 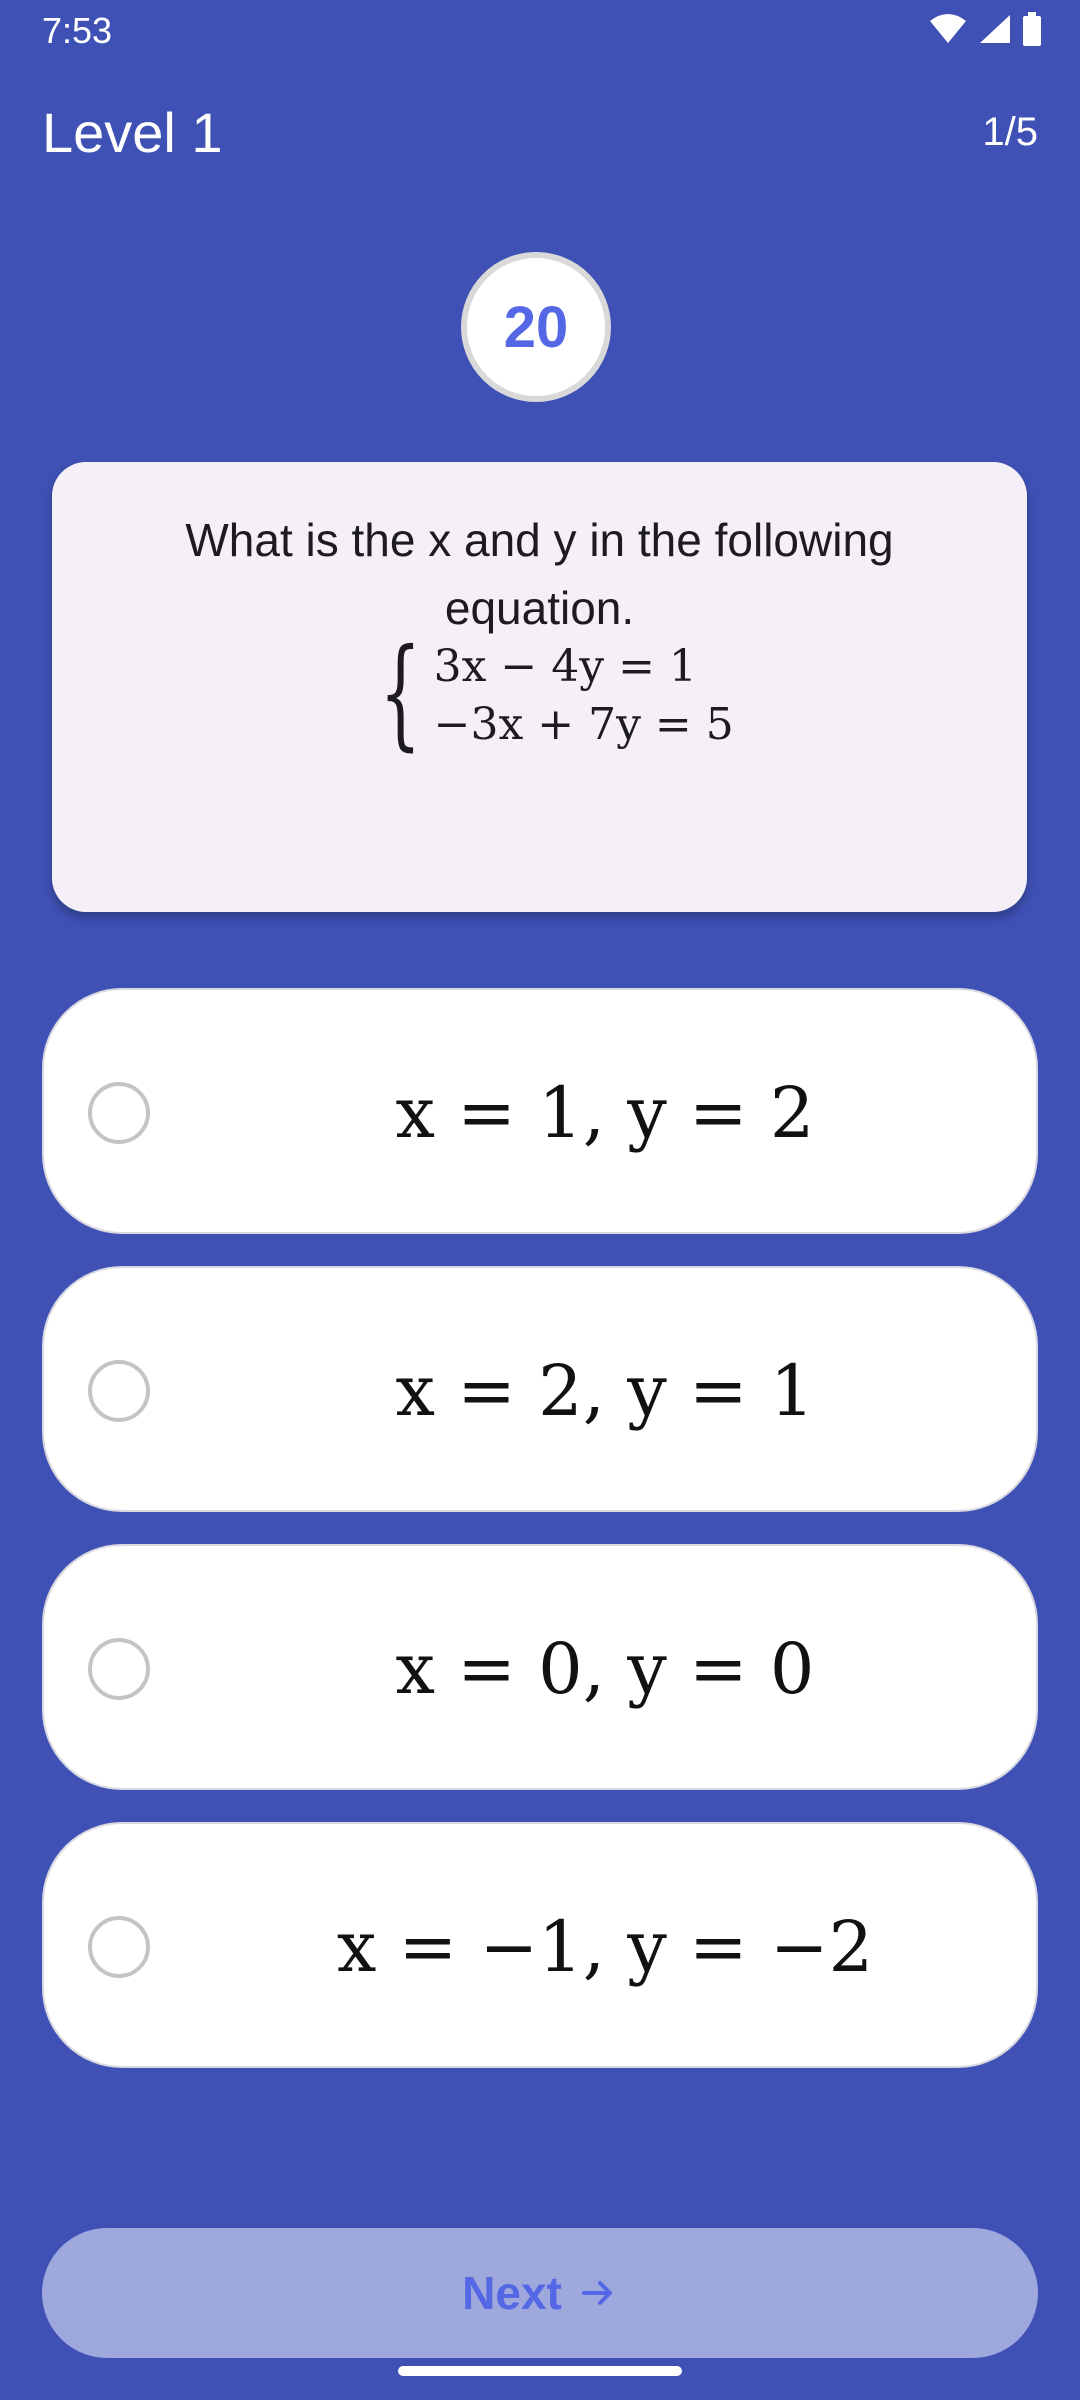 What do you see at coordinates (583, 724) in the screenshot?
I see `equation-line: −3x + 7y = 5` at bounding box center [583, 724].